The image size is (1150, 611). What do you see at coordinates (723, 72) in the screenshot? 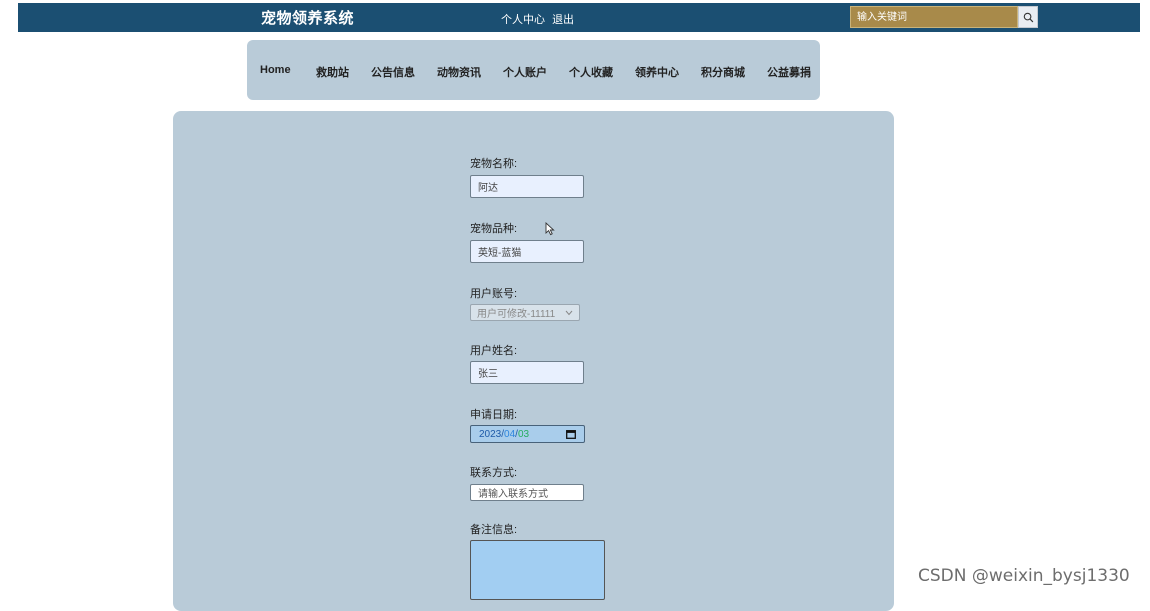
I see `nav-points-mall: 积分商城` at bounding box center [723, 72].